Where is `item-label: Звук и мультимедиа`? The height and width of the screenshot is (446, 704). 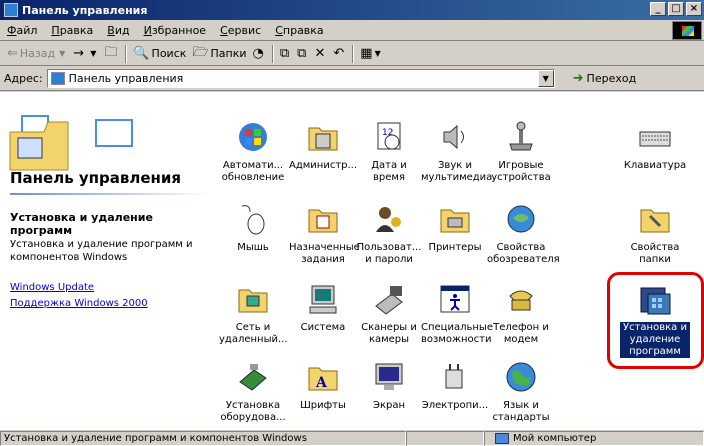 item-label: Звук и мультимедиа is located at coordinates (457, 171).